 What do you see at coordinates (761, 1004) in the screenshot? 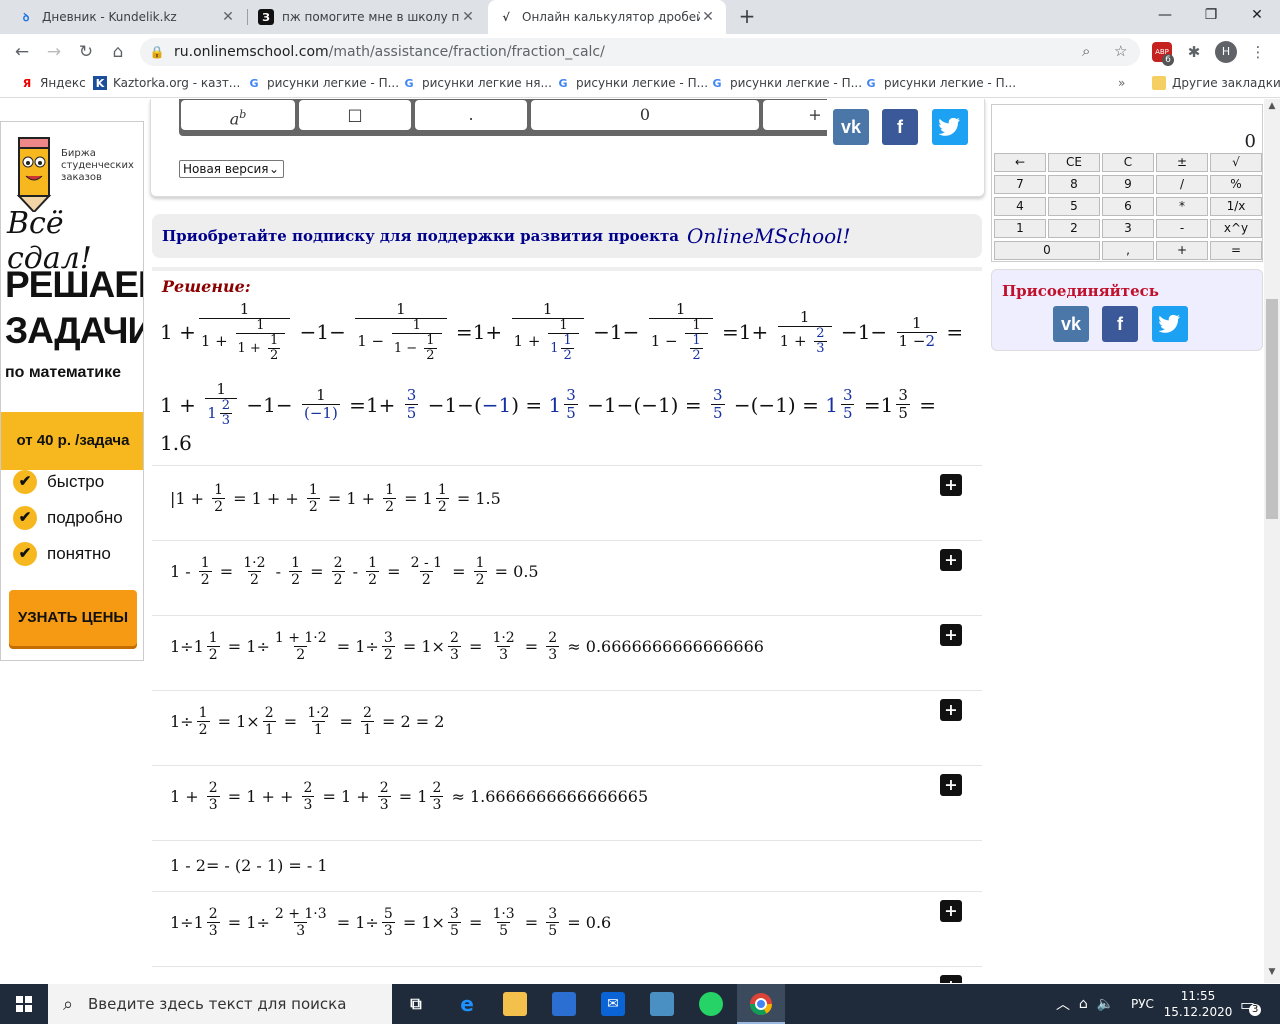
I see `chrome-taskbar-item` at bounding box center [761, 1004].